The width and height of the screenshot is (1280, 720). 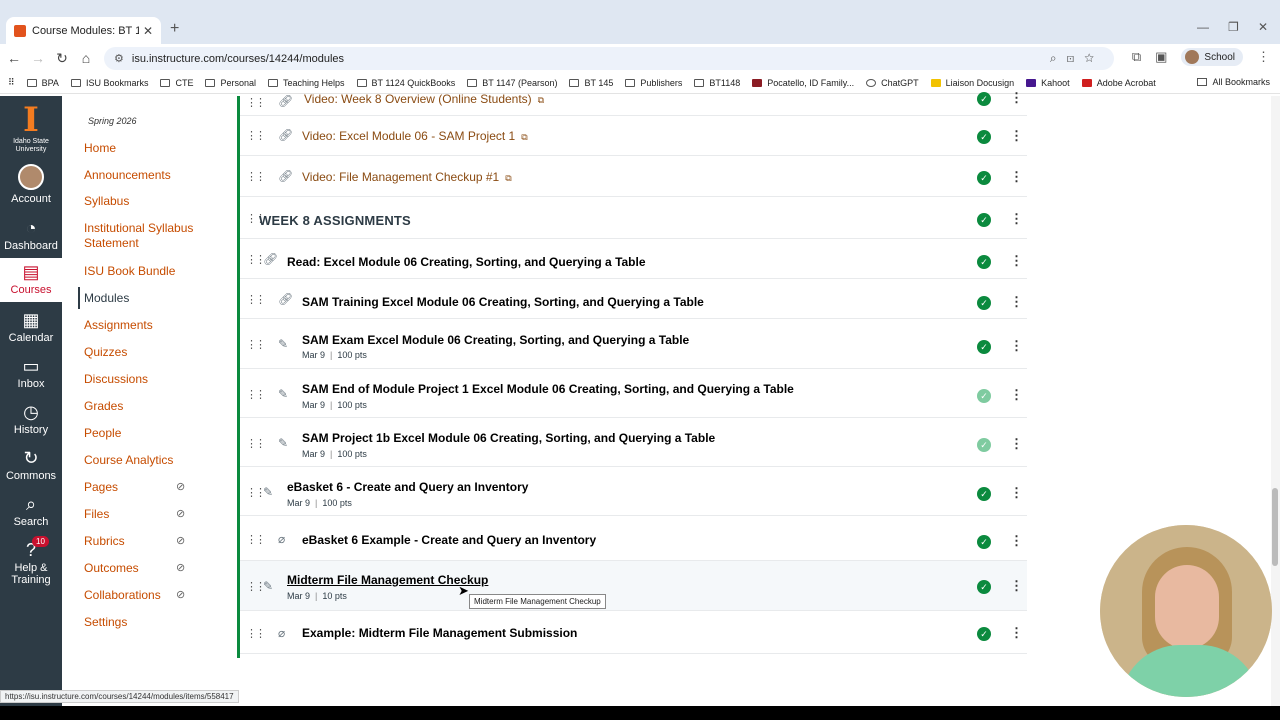 I want to click on close-tab-icon: ✕, so click(x=148, y=31).